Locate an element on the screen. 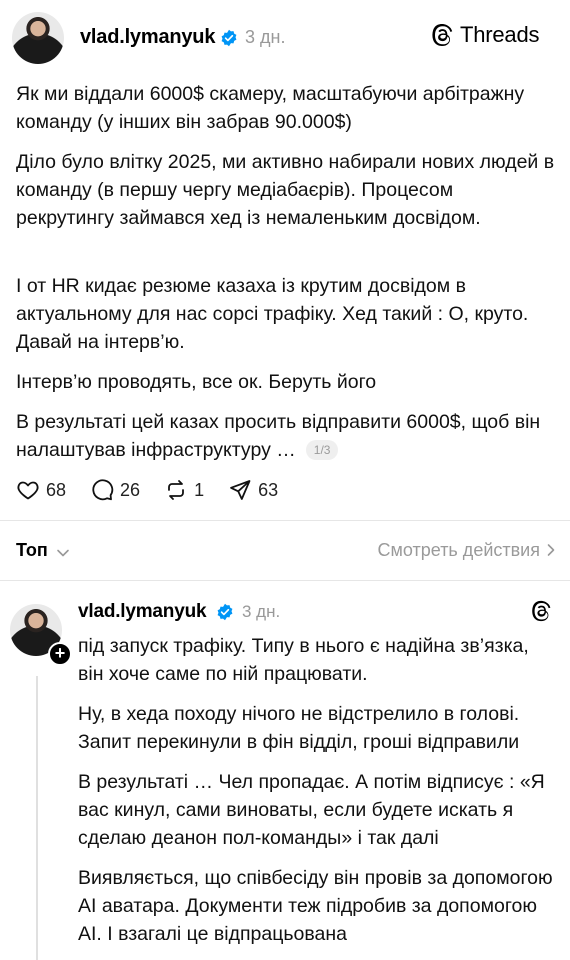 The width and height of the screenshot is (570, 960). threads-brand-label: Threads is located at coordinates (500, 34).